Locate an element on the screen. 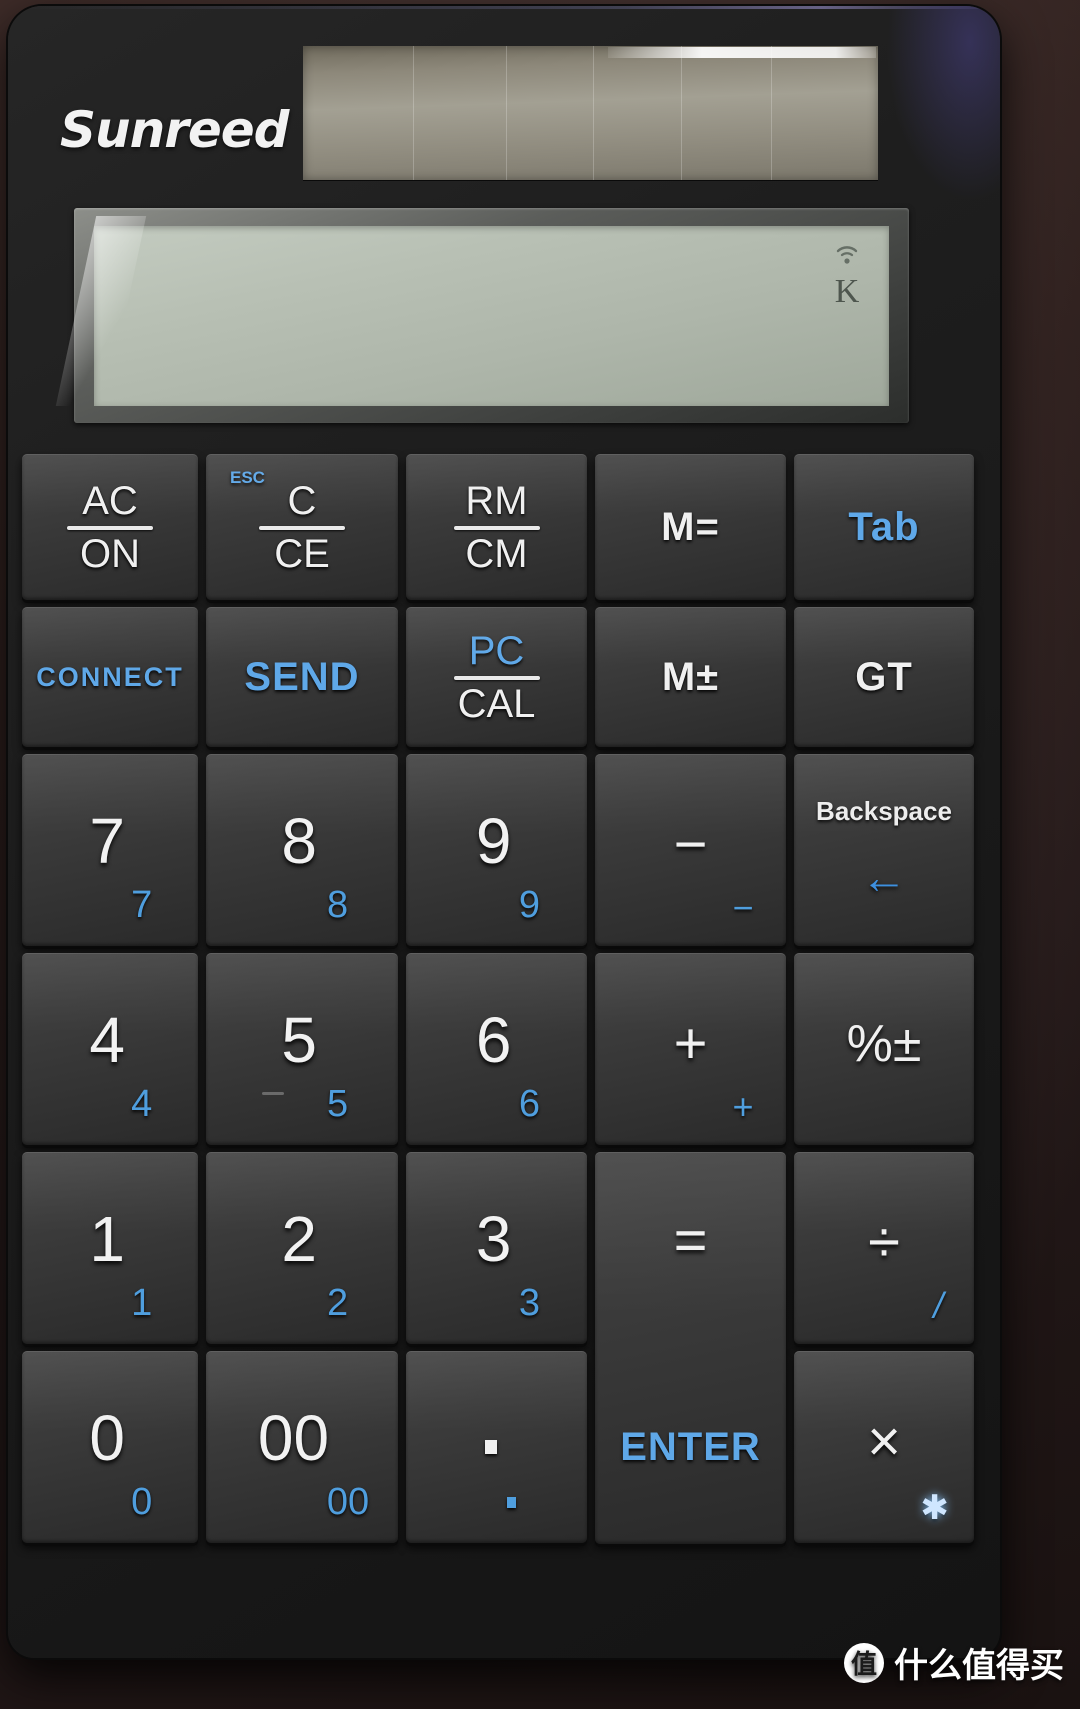  keypad-row-3: 7 7 8 8 9 9 − − Backspace ← is located at coordinates (504, 850).